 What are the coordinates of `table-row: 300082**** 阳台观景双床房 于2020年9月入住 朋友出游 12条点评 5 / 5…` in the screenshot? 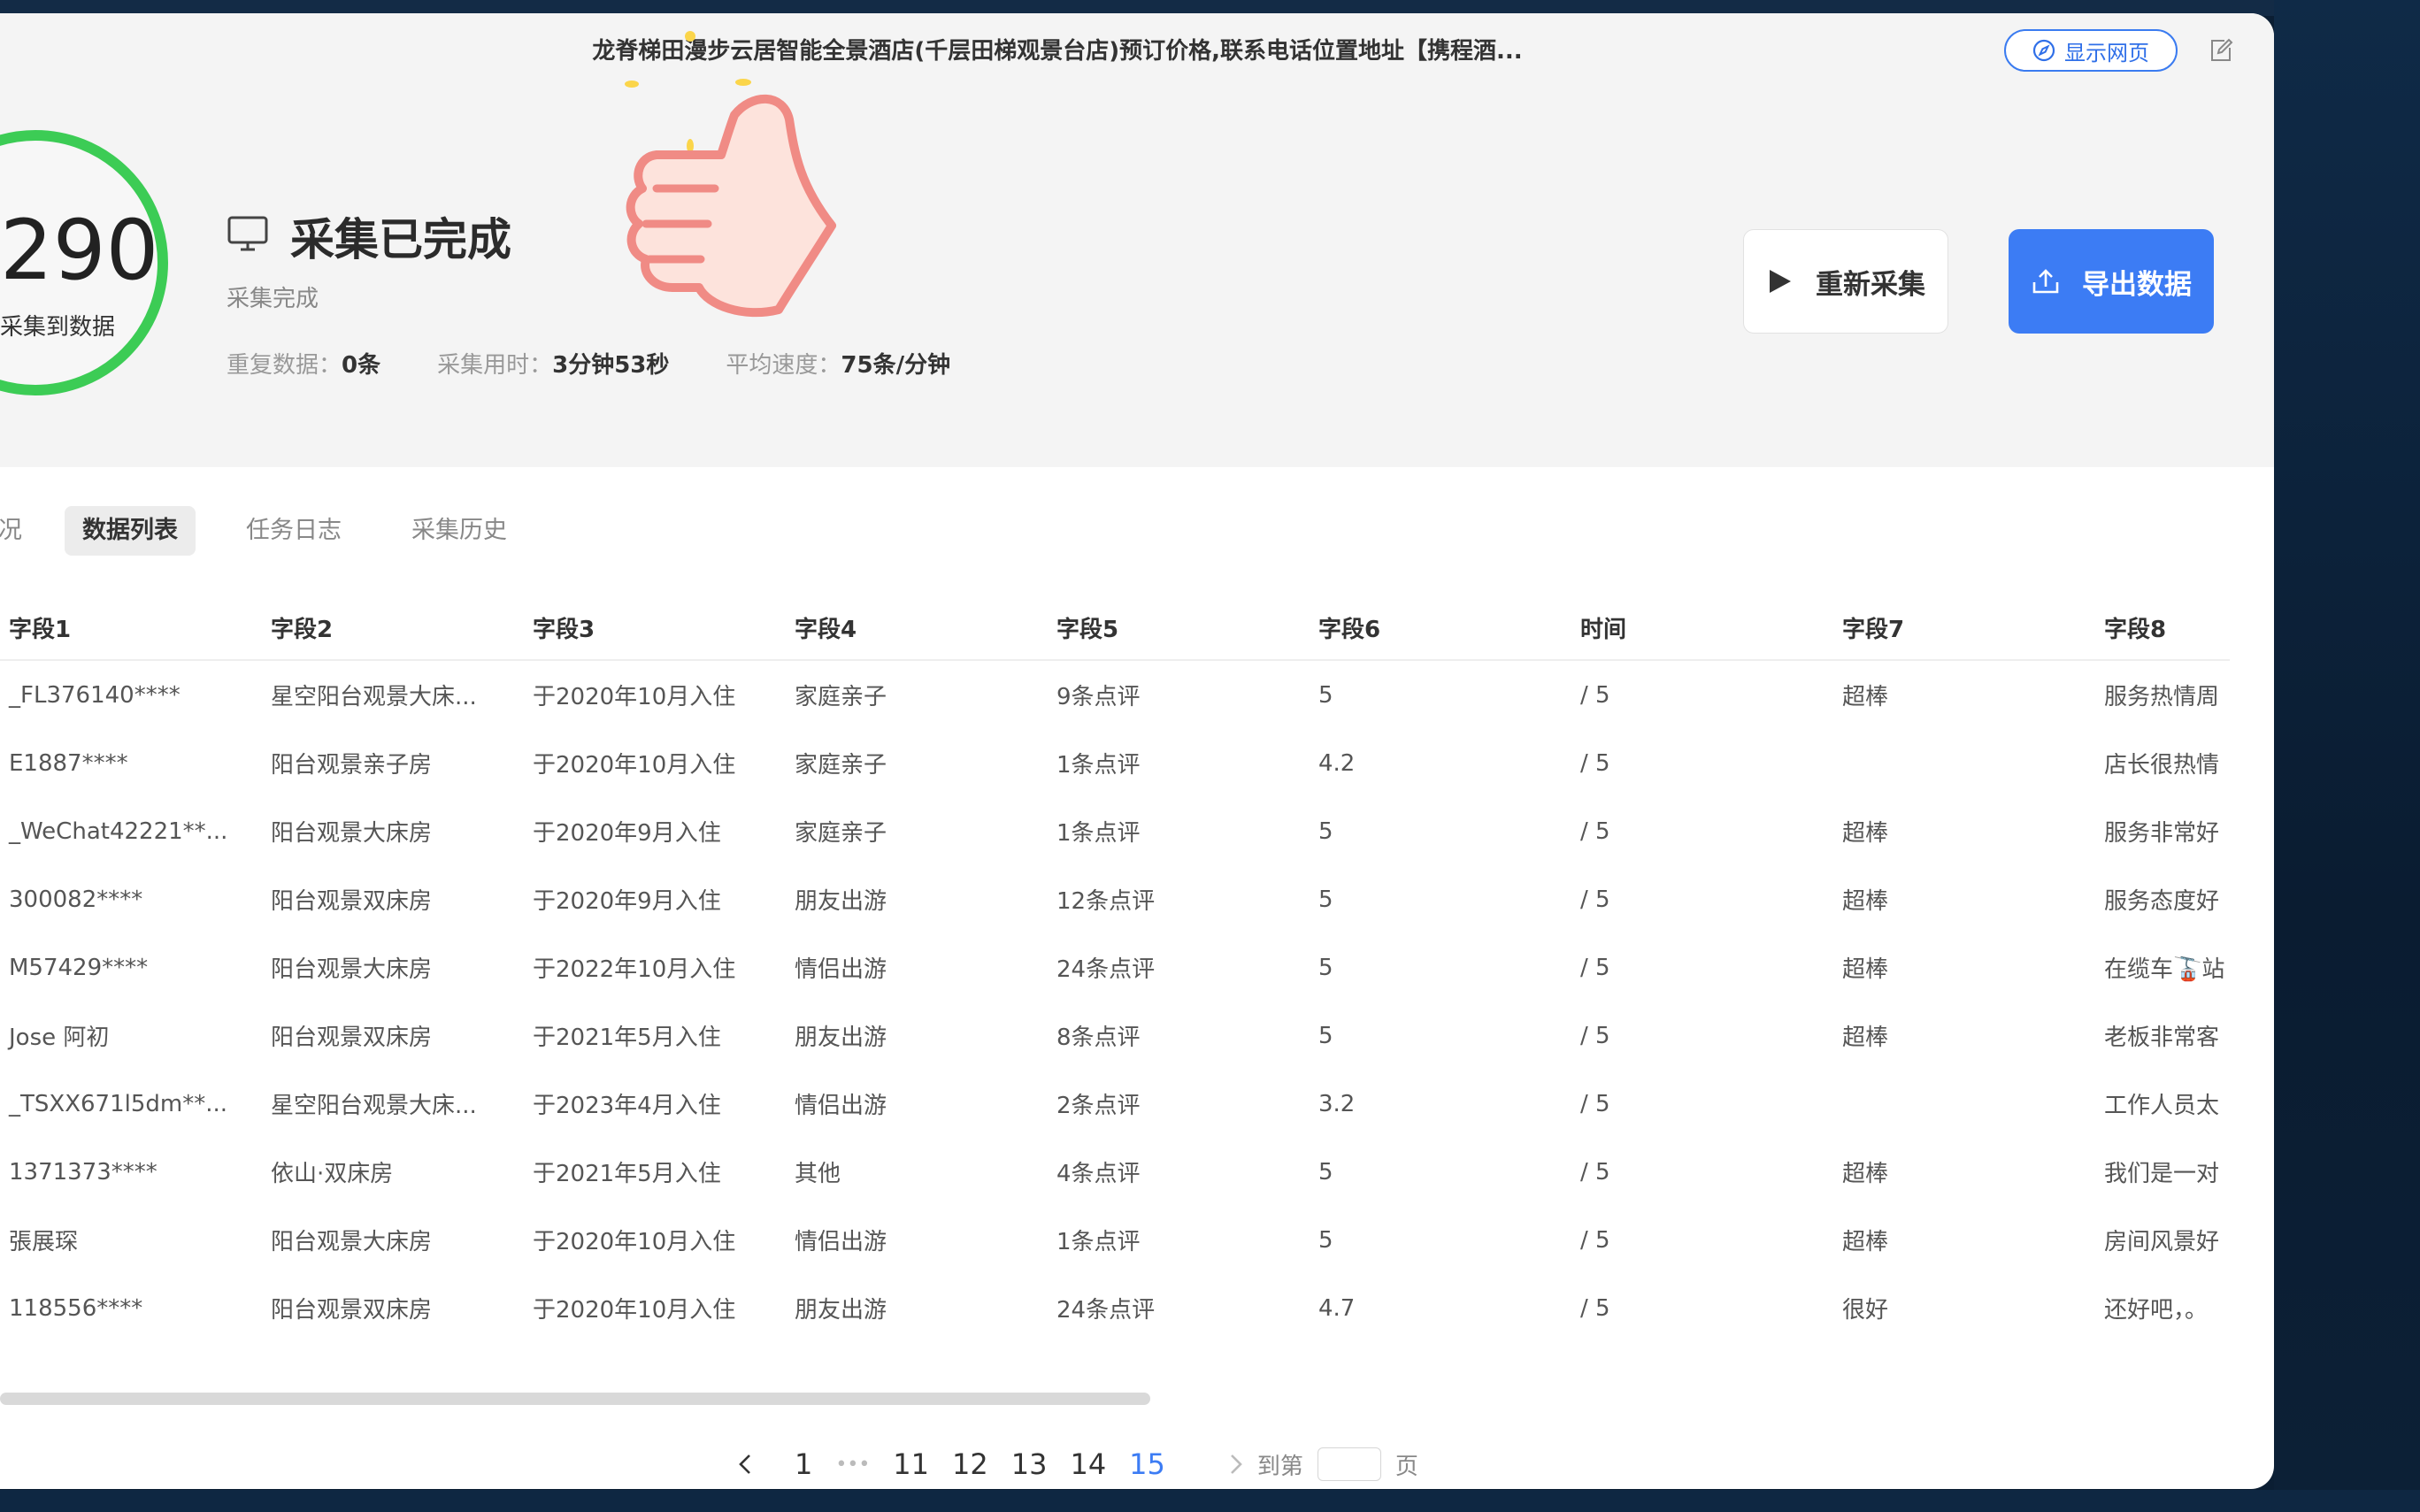 It's located at (1115, 899).